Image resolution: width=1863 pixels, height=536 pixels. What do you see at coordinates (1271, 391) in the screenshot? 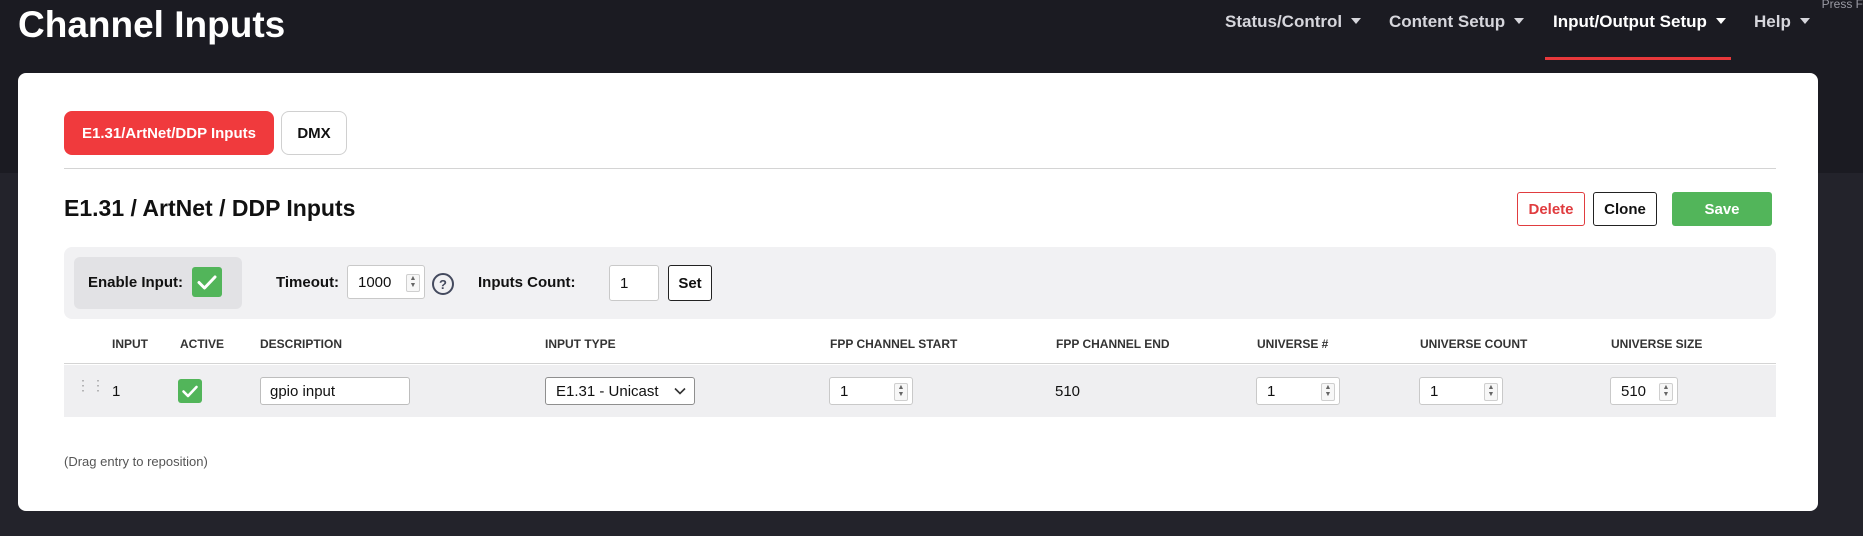
I see `universe-value: 1` at bounding box center [1271, 391].